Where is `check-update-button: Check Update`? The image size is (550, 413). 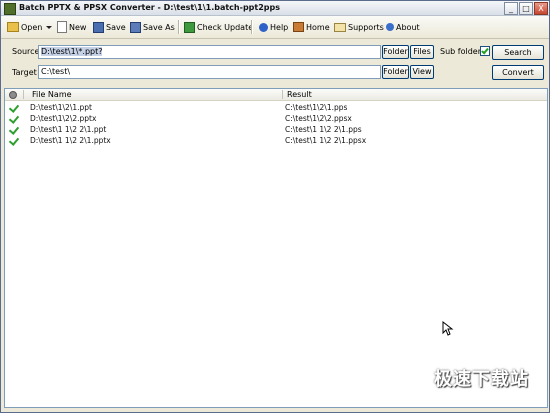
check-update-button: Check Update is located at coordinates (218, 27).